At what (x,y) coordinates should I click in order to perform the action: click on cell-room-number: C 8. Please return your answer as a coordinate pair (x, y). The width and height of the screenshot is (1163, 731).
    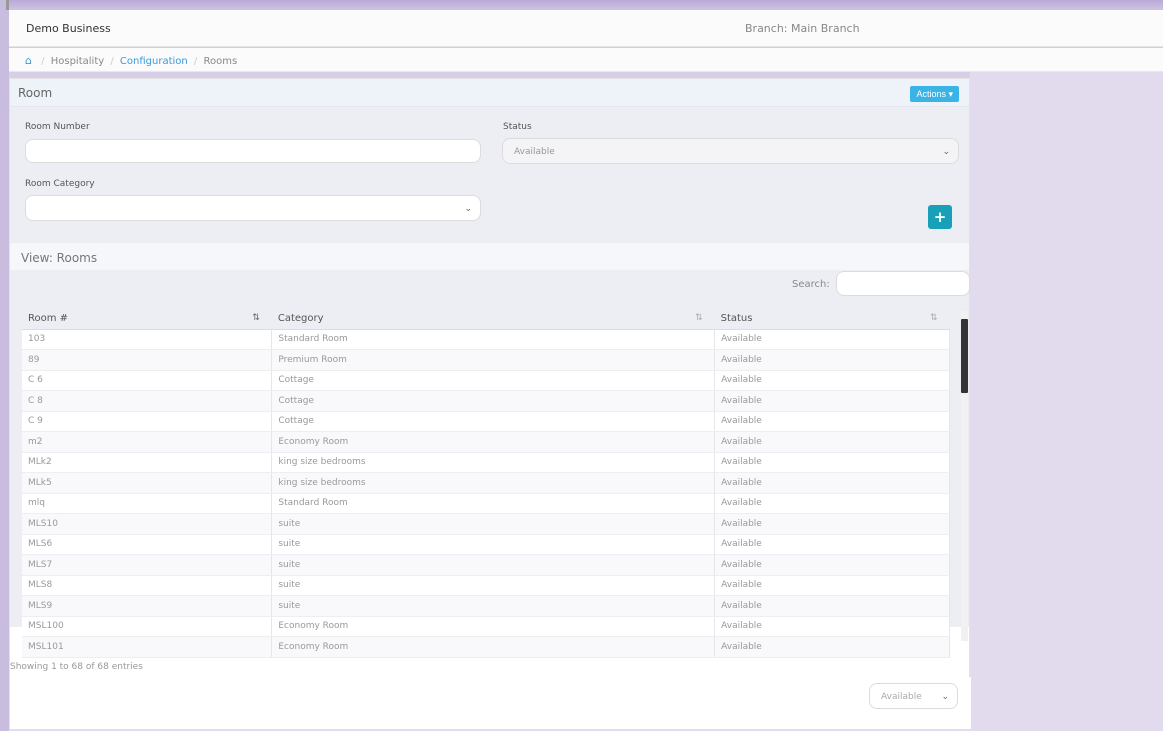
    Looking at the image, I should click on (147, 401).